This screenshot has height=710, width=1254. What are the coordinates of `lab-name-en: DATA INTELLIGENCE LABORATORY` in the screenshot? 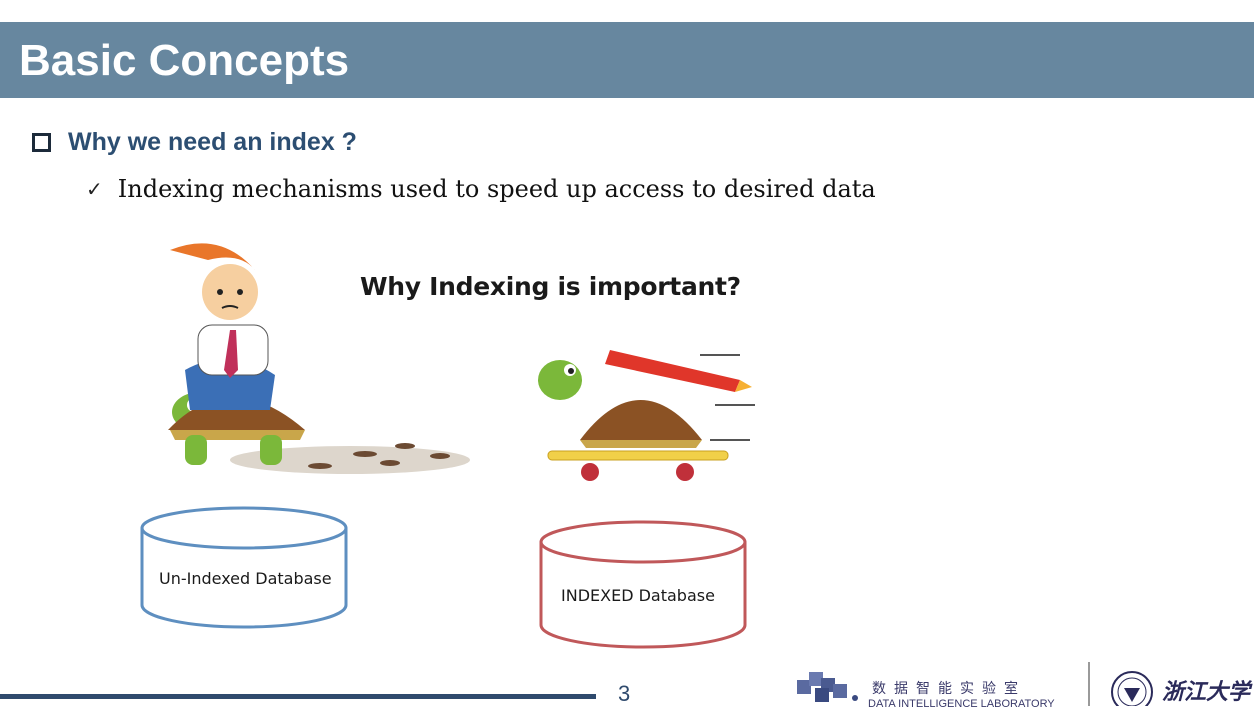 It's located at (961, 704).